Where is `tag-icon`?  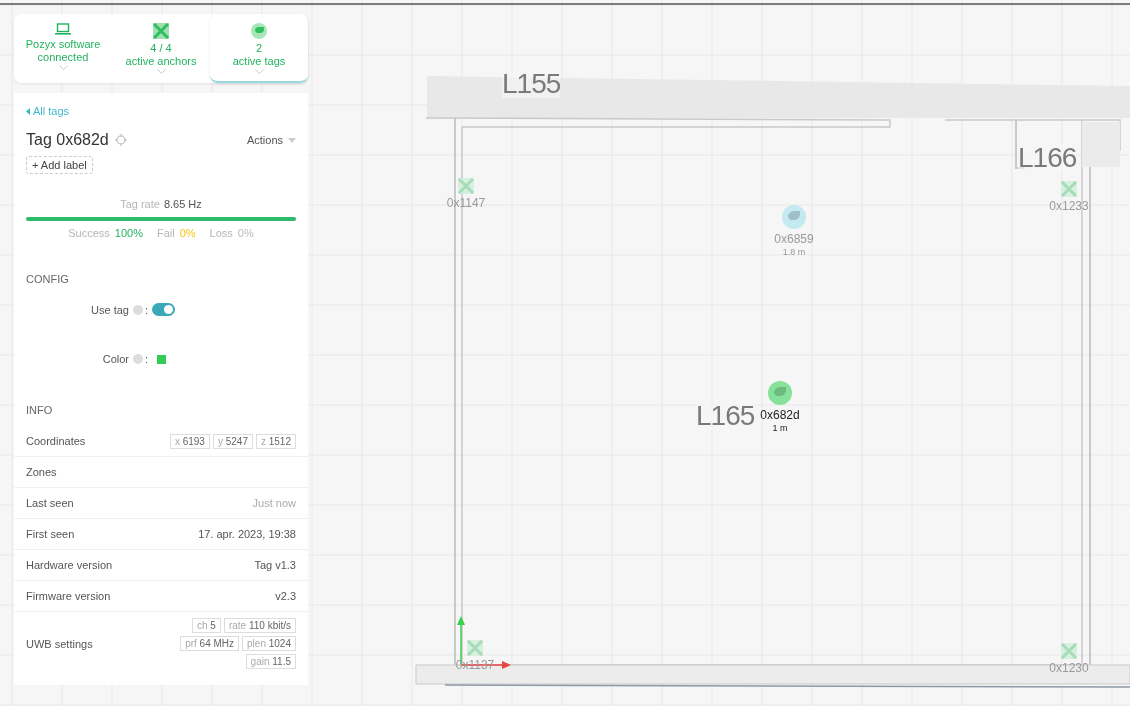
tag-icon is located at coordinates (259, 31).